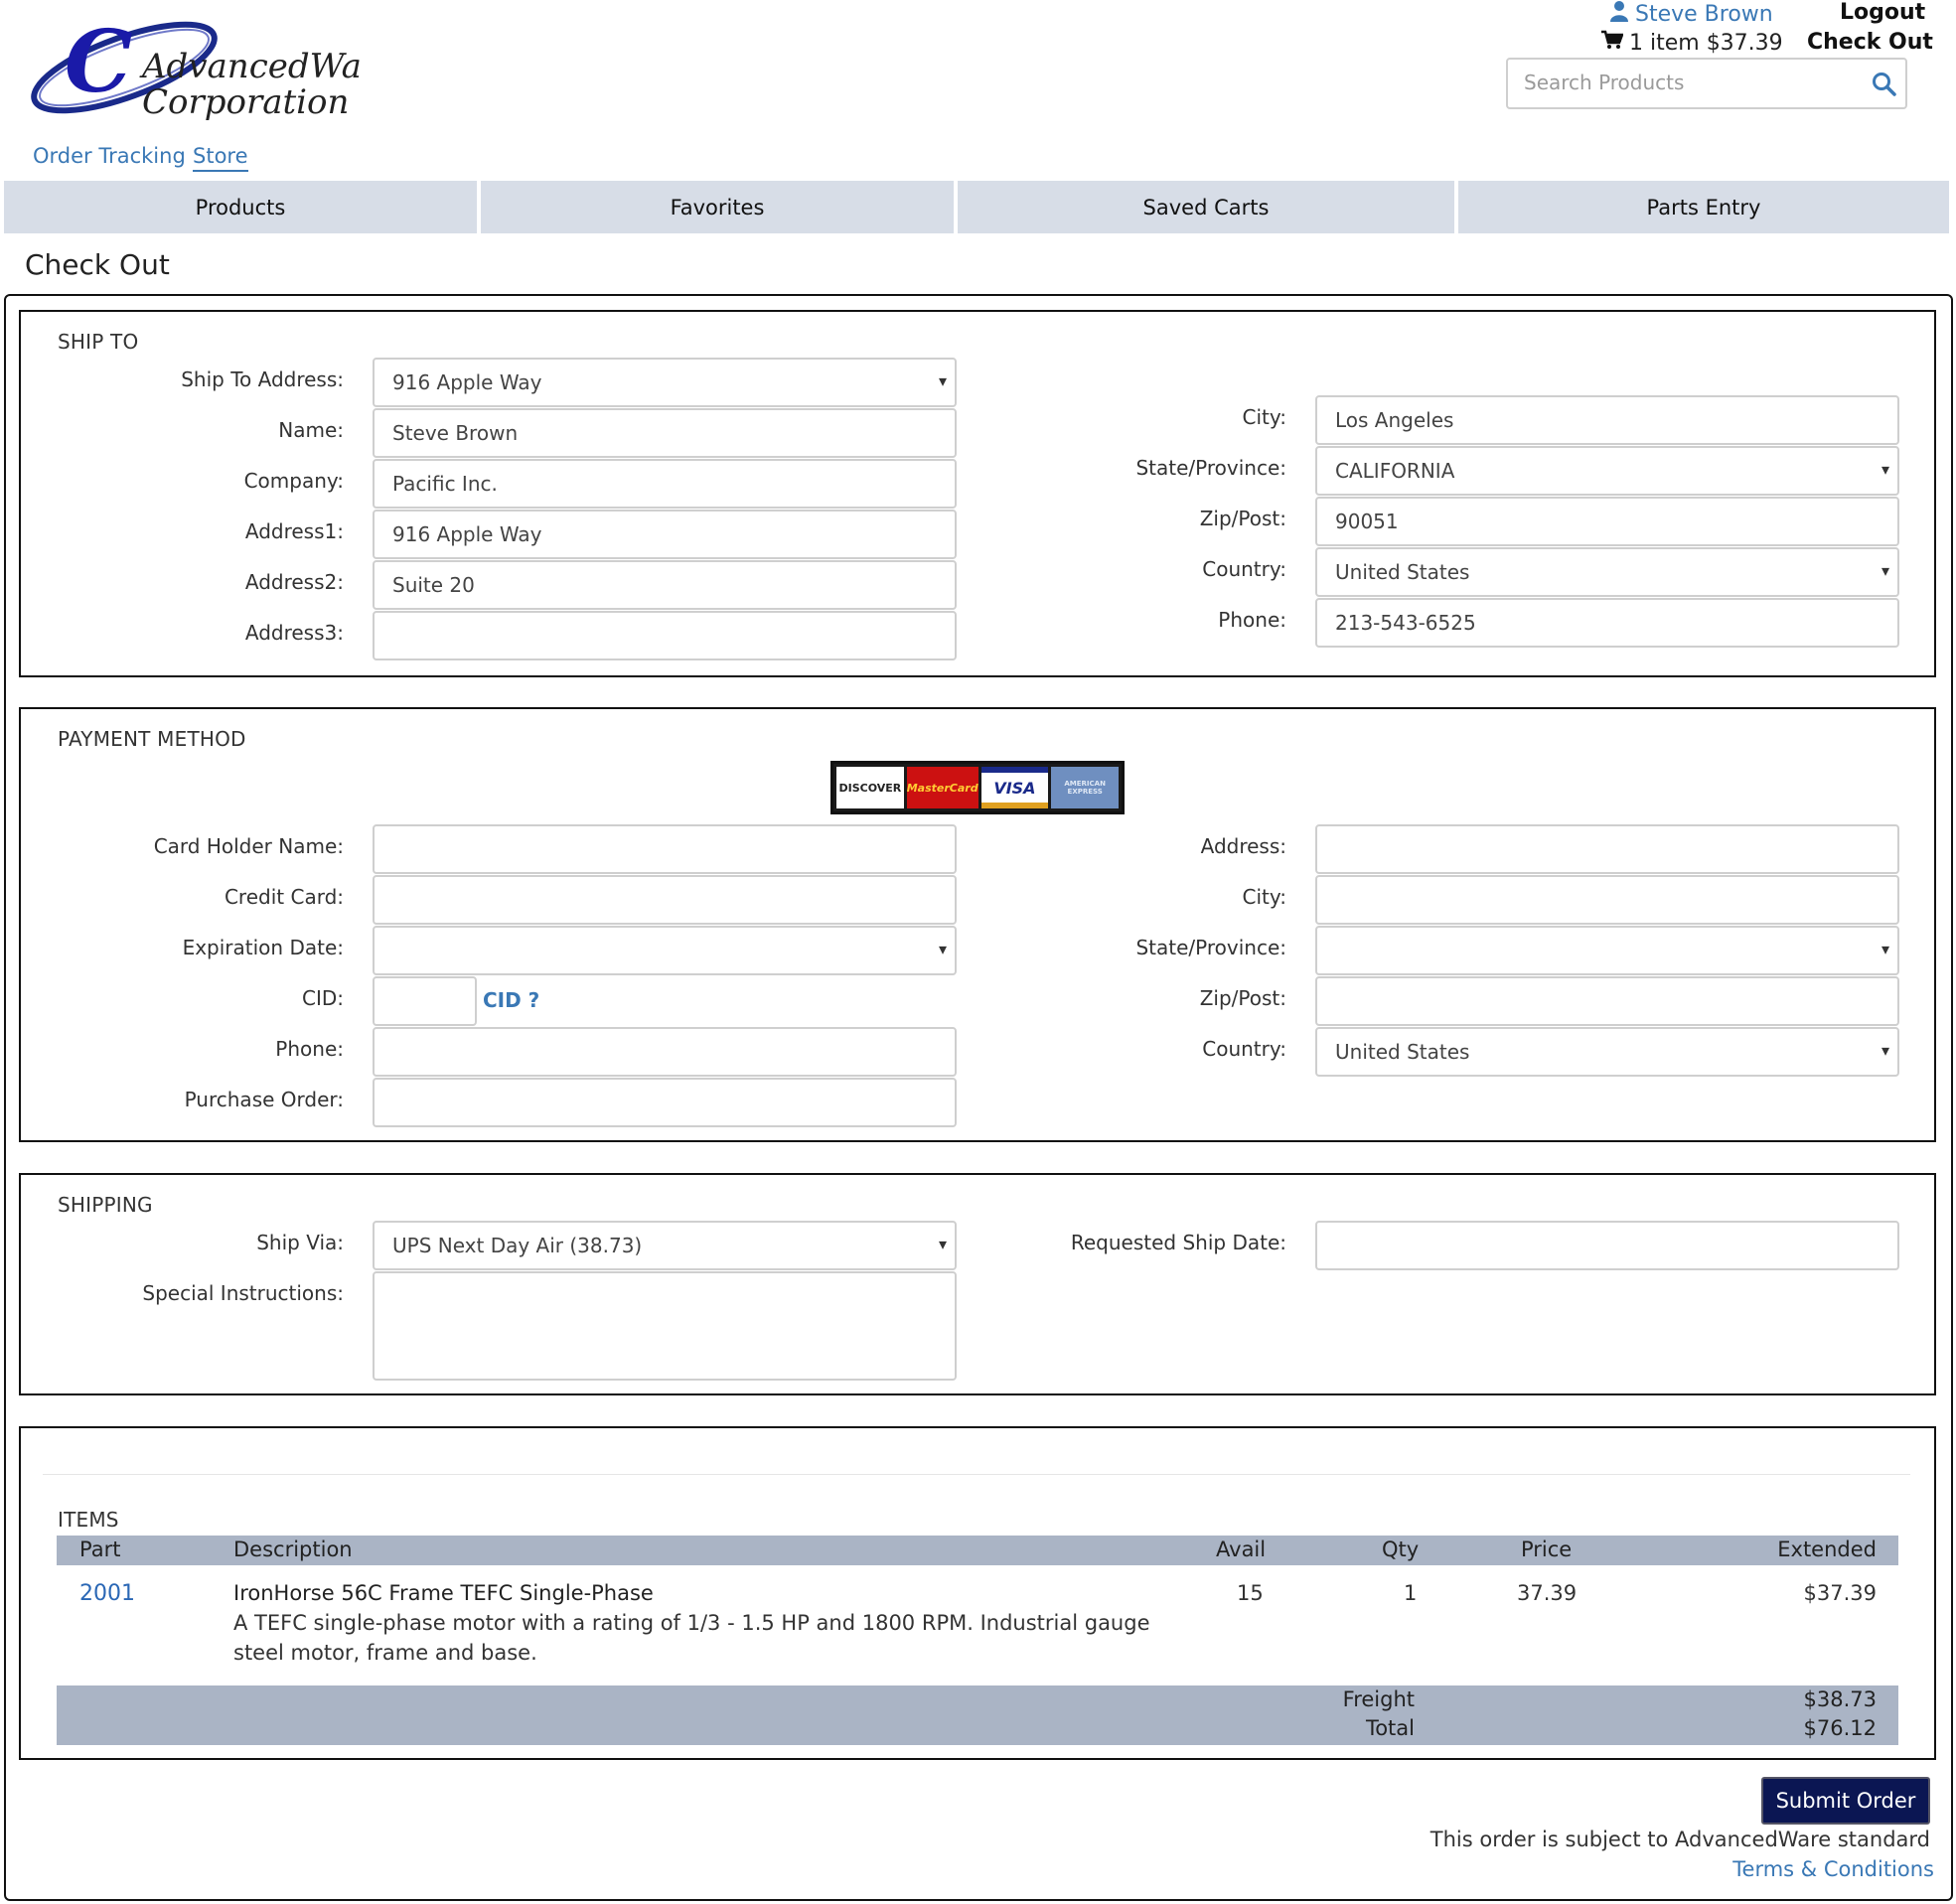 Image resolution: width=1956 pixels, height=1904 pixels. Describe the element at coordinates (385, 1653) in the screenshot. I see `item-description-line2: steel motor, frame and base.` at that location.